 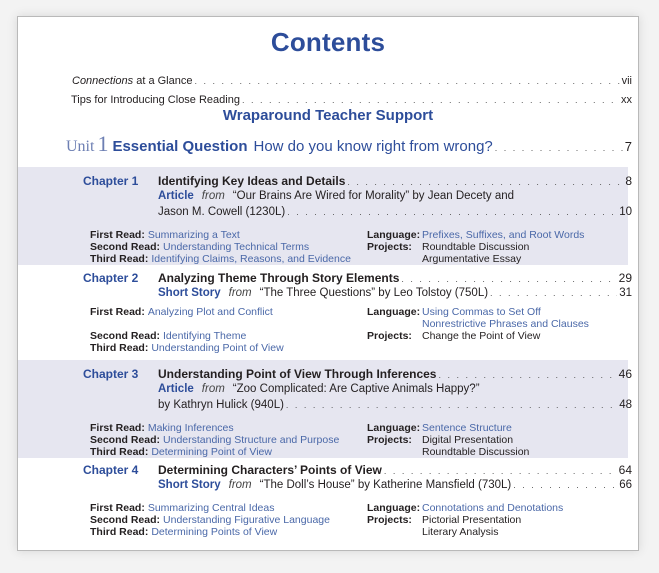 I want to click on page-number: 66, so click(x=625, y=485).